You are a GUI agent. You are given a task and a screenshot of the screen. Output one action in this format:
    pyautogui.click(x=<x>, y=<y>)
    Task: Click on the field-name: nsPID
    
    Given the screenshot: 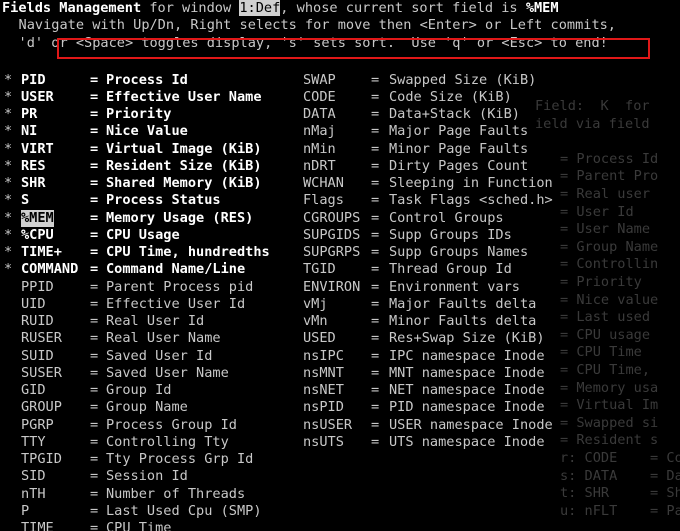 What is the action you would take?
    pyautogui.click(x=323, y=407)
    